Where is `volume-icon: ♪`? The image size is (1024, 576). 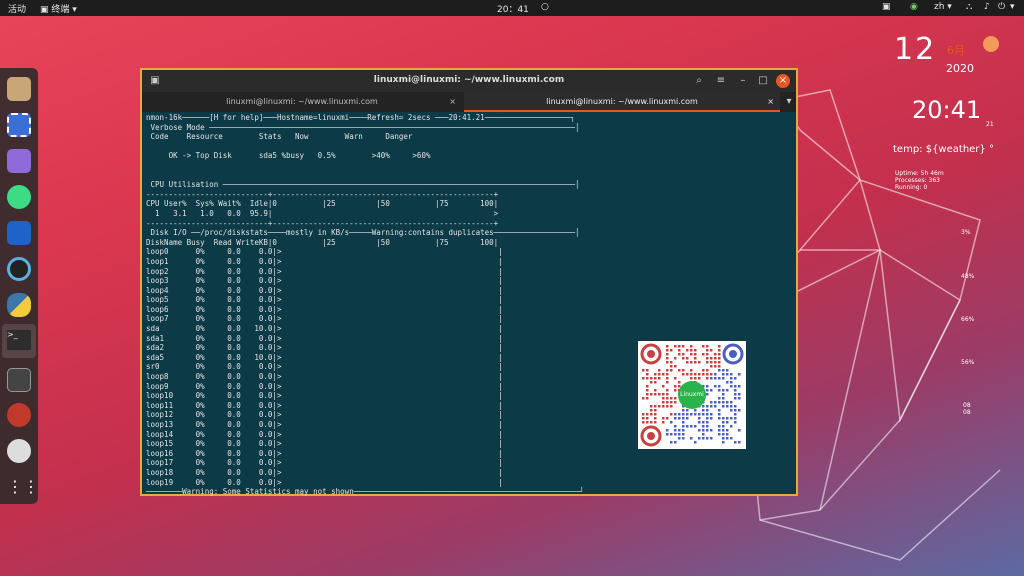
volume-icon: ♪ is located at coordinates (987, 7).